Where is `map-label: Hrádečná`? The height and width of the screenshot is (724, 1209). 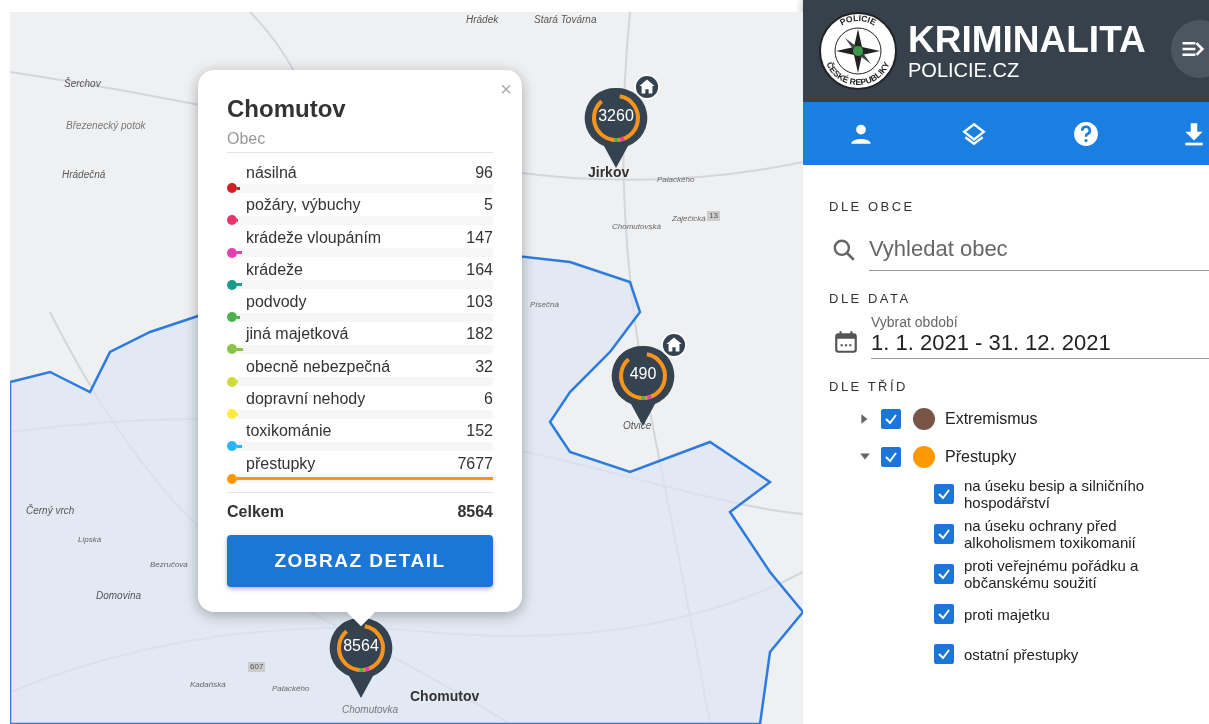 map-label: Hrádečná is located at coordinates (84, 175).